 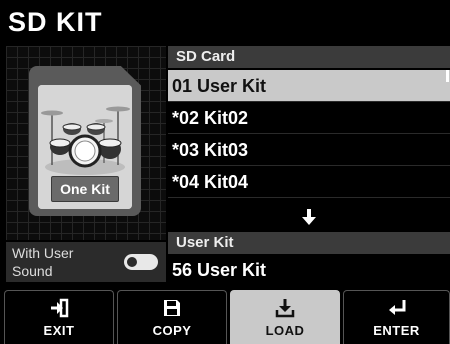 I want to click on with-user-sound-label: With User Sound, so click(x=43, y=262).